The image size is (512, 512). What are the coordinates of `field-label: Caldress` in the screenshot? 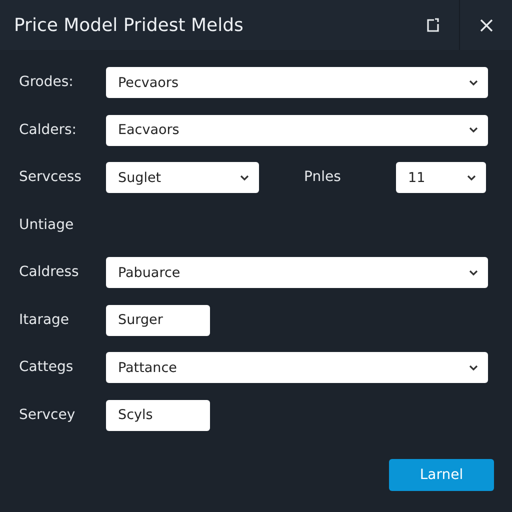 It's located at (49, 272).